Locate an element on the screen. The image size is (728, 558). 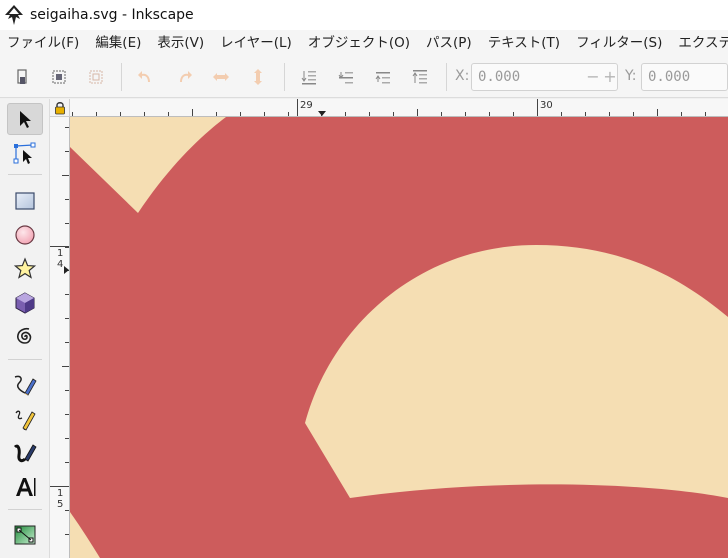
spiral-icon is located at coordinates (24, 335).